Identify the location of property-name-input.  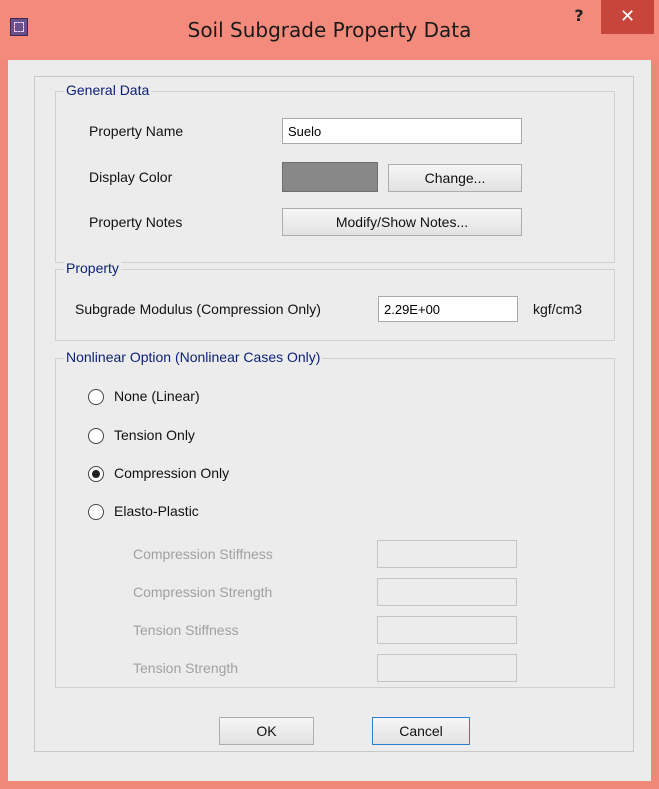
(402, 131).